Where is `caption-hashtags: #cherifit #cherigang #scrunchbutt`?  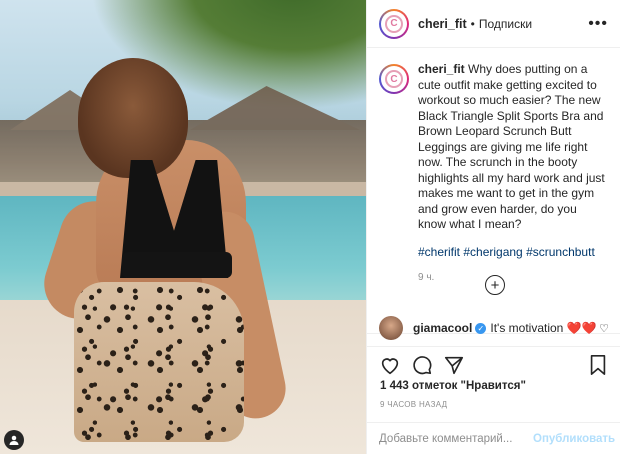
caption-hashtags: #cherifit #cherigang #scrunchbutt is located at coordinates (513, 253).